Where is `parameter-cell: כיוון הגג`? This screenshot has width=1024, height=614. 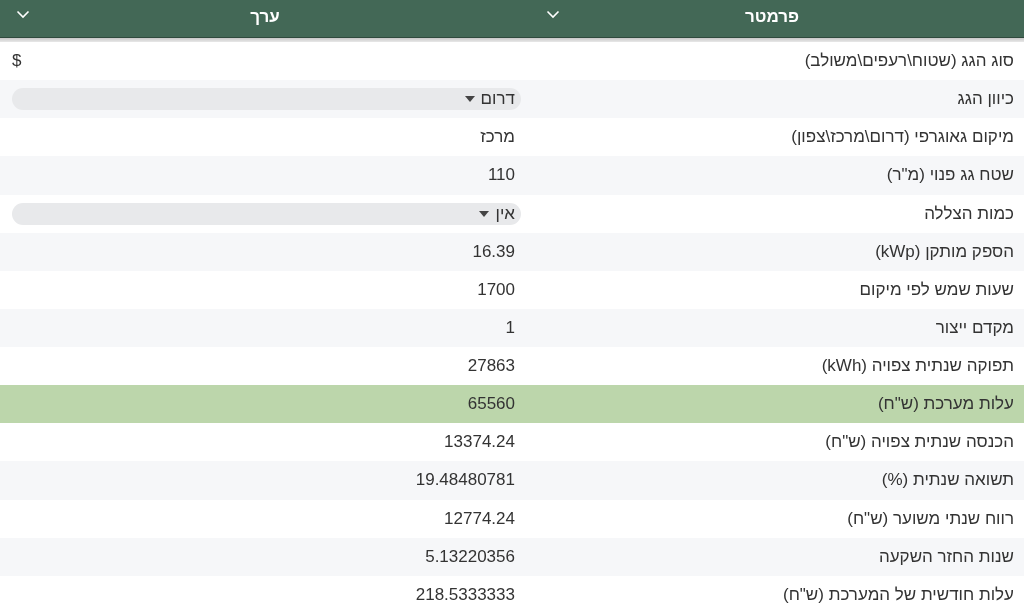 parameter-cell: כיוון הגג is located at coordinates (985, 99).